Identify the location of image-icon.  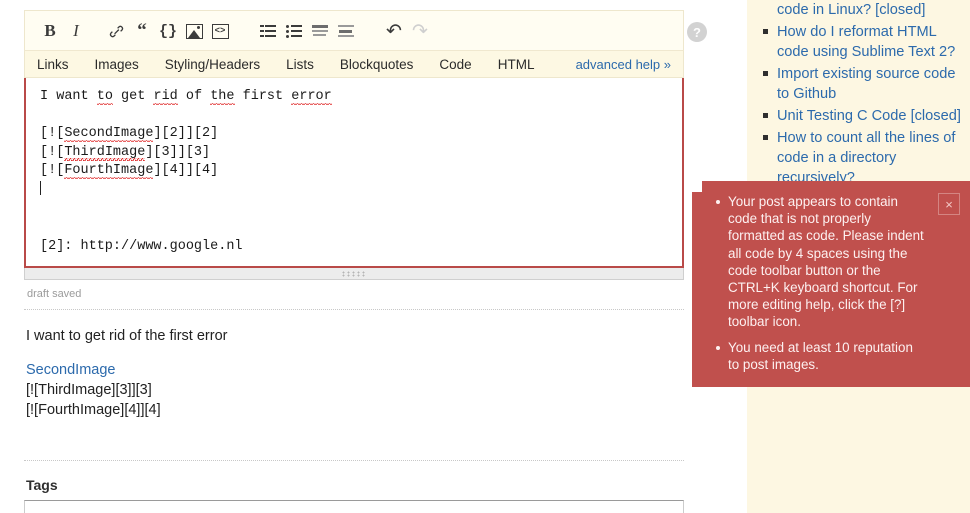
(194, 31).